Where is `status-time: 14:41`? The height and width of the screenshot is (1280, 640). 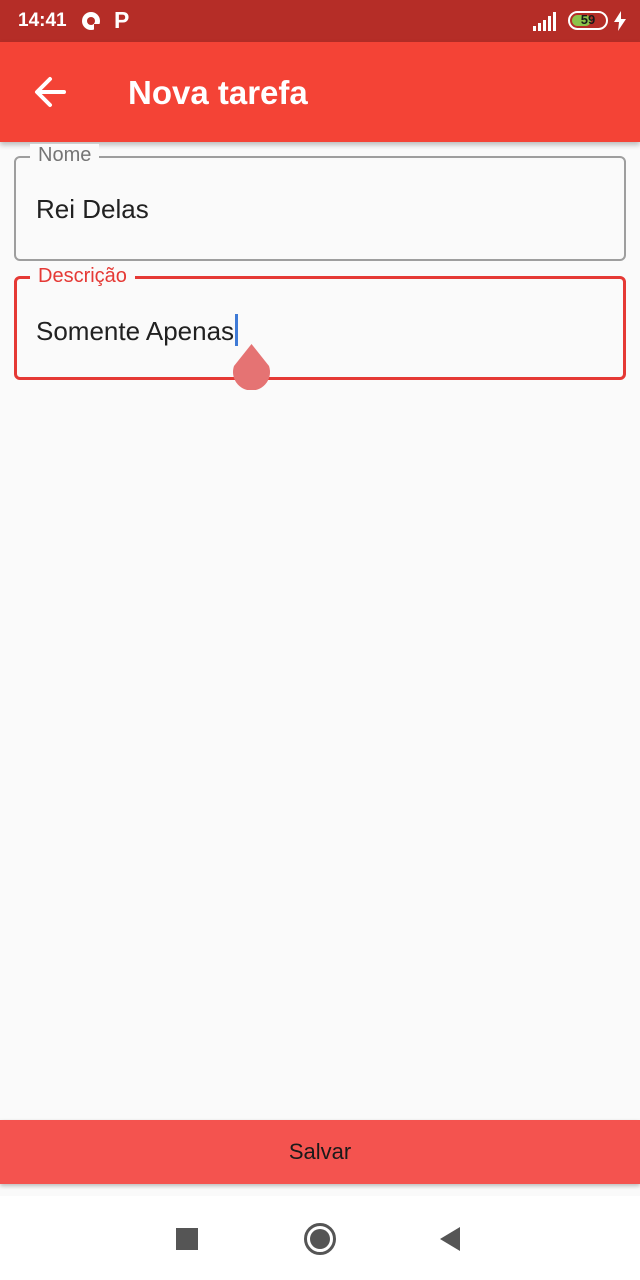
status-time: 14:41 is located at coordinates (42, 20).